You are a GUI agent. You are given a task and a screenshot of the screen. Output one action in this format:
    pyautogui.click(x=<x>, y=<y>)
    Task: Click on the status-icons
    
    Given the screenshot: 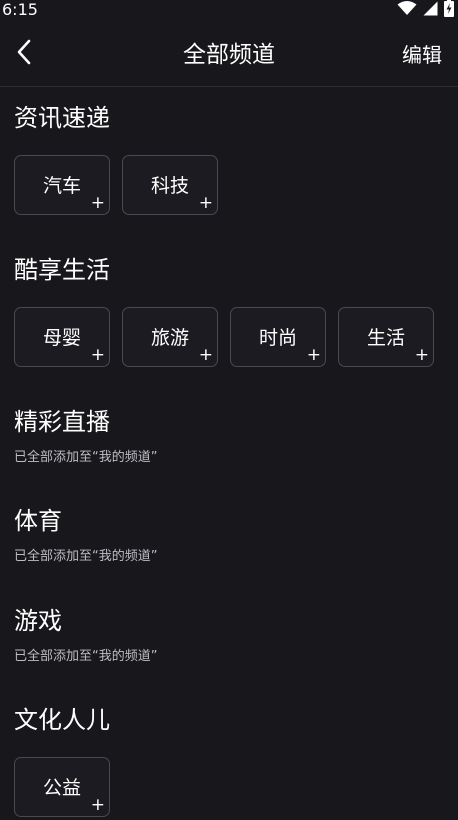 What is the action you would take?
    pyautogui.click(x=425, y=10)
    